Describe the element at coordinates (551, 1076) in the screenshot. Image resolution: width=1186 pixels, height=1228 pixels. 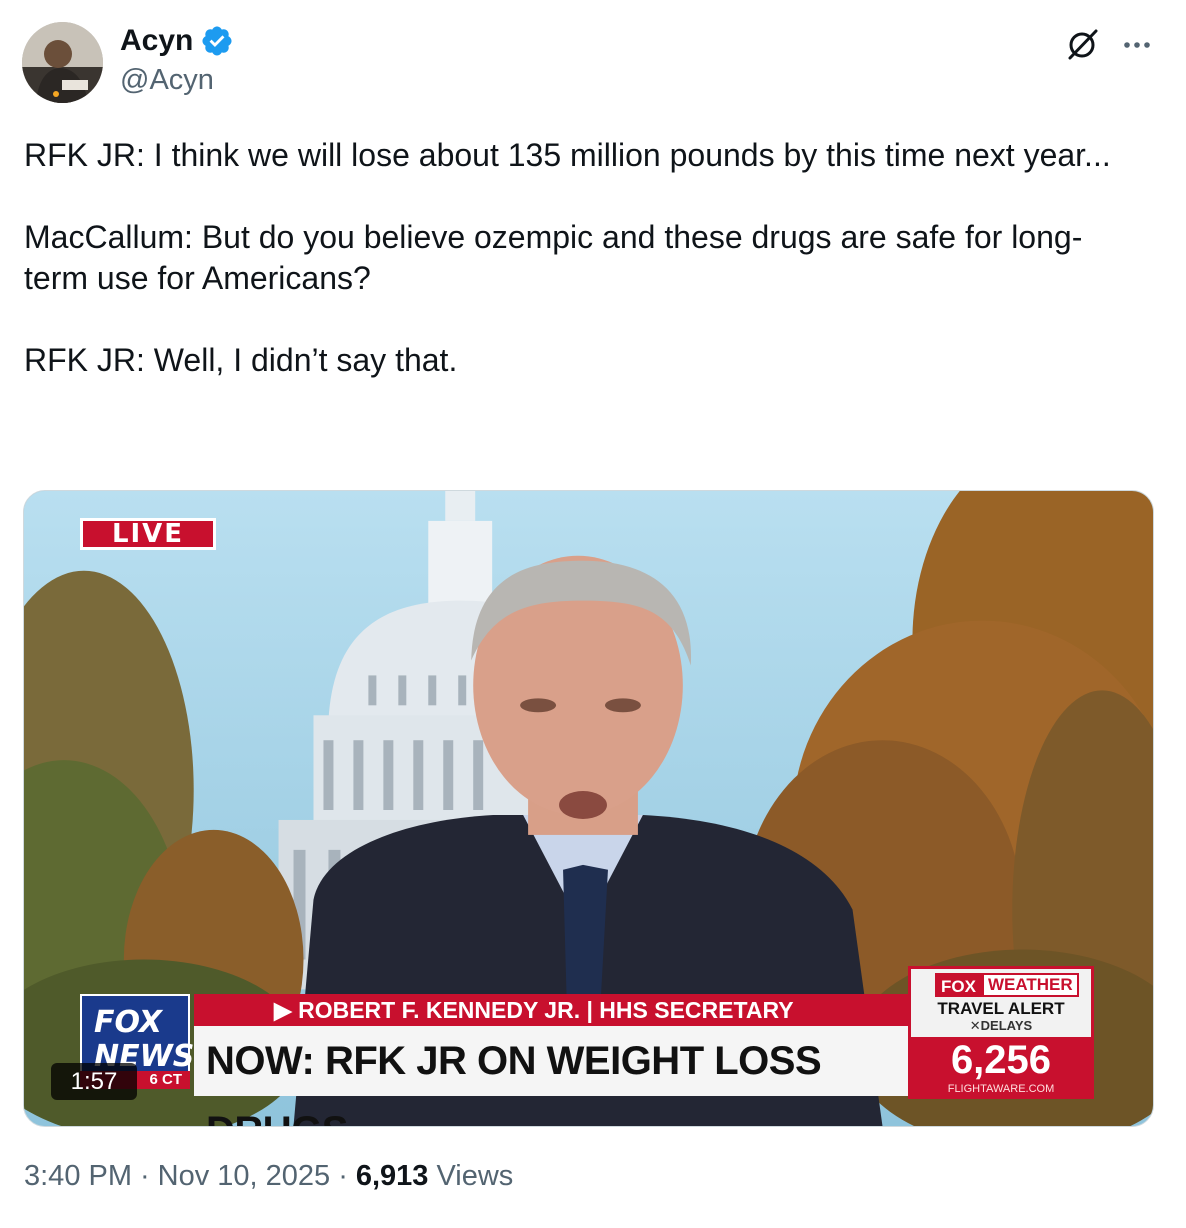
I see `chyron-headline: NOW: RFK JR ON WEIGHT LOSS DRUGS` at that location.